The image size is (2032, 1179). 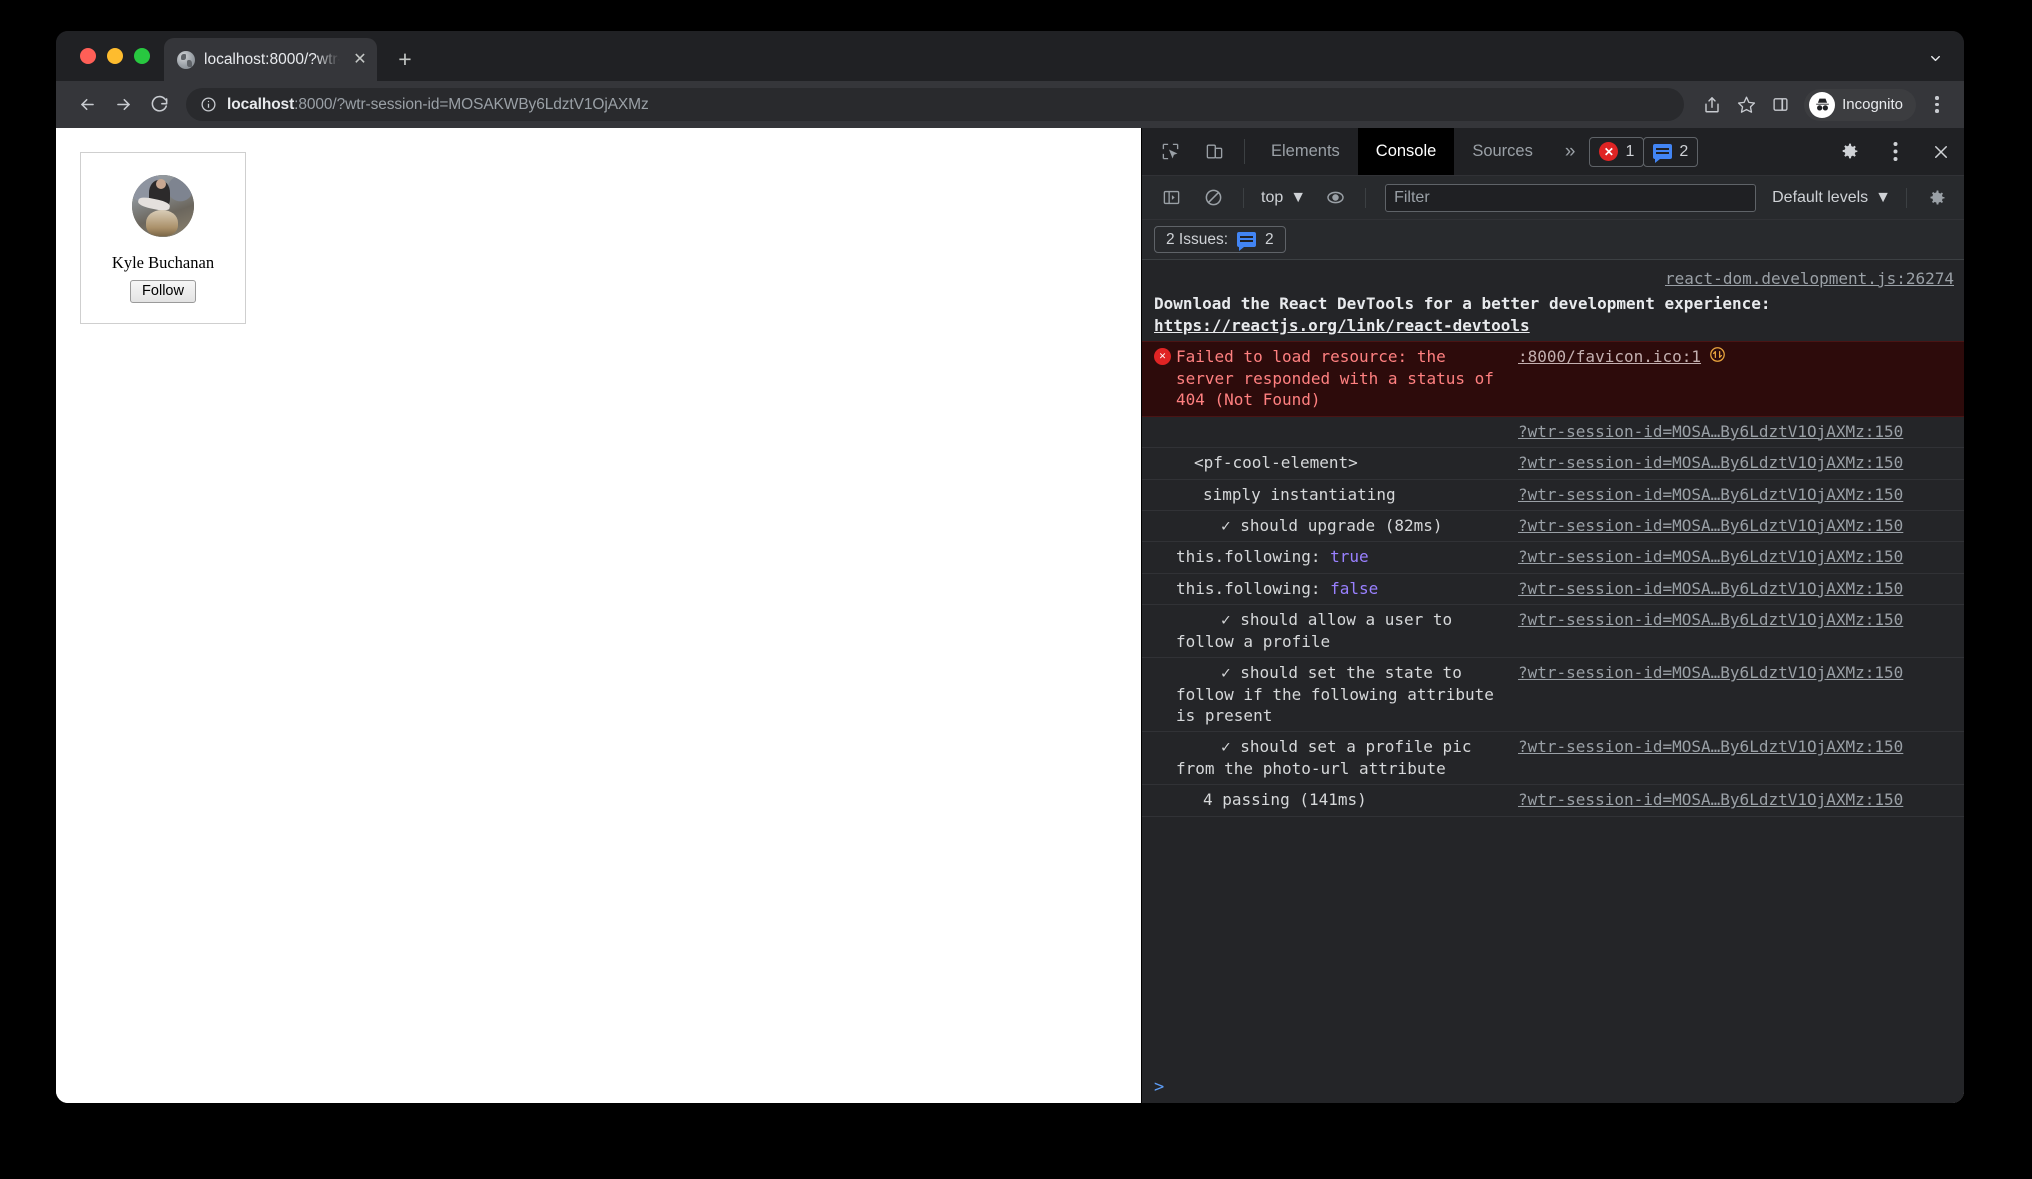 I want to click on console-message-row: ?wtr-session-id=MOSA…By6LdztV1OjAXMz:150, so click(x=1553, y=432).